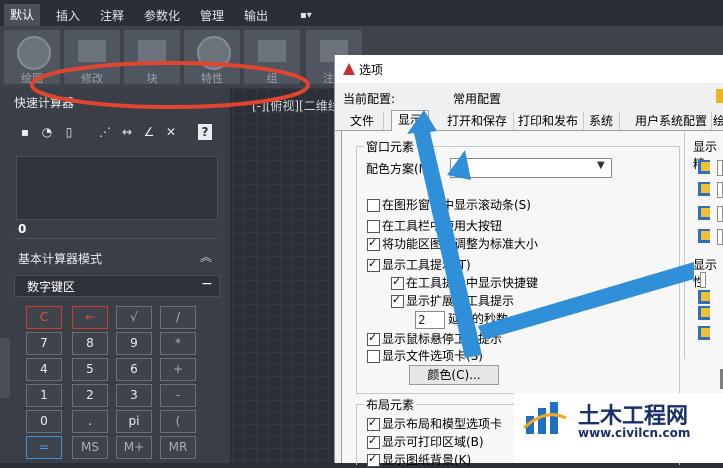 This screenshot has width=723, height=468. Describe the element at coordinates (170, 85) in the screenshot. I see `highlight-ellipse` at that location.